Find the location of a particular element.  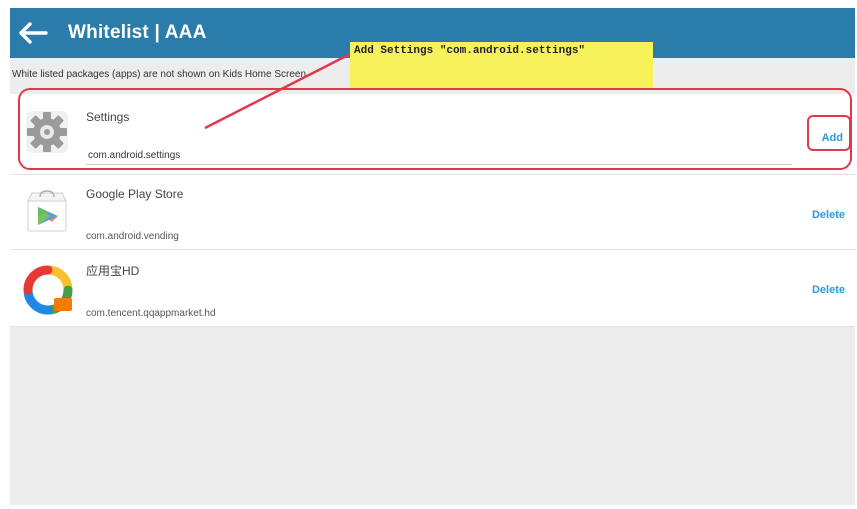

package-name: com.tencent.qqappmarket.hd is located at coordinates (151, 313).